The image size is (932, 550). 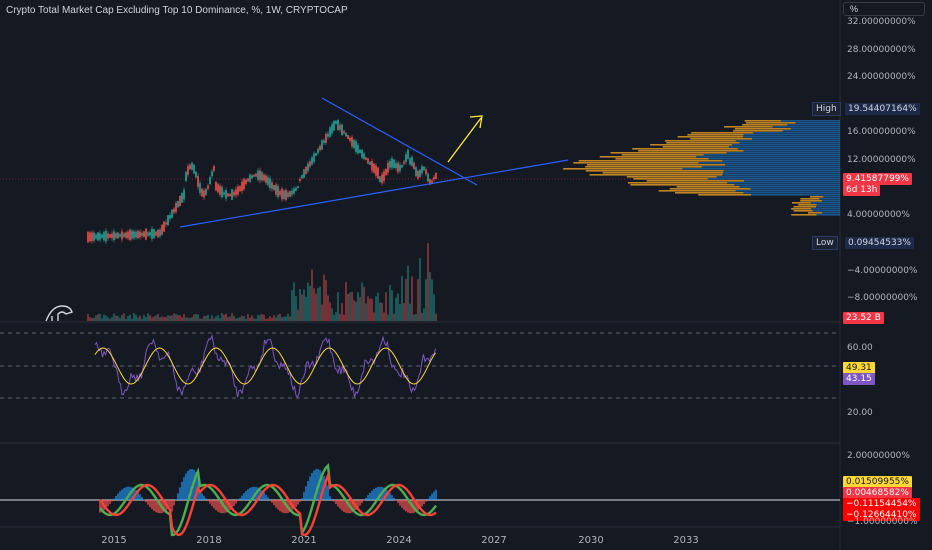 What do you see at coordinates (860, 413) in the screenshot?
I see `oscillator-axis-label: 20.00` at bounding box center [860, 413].